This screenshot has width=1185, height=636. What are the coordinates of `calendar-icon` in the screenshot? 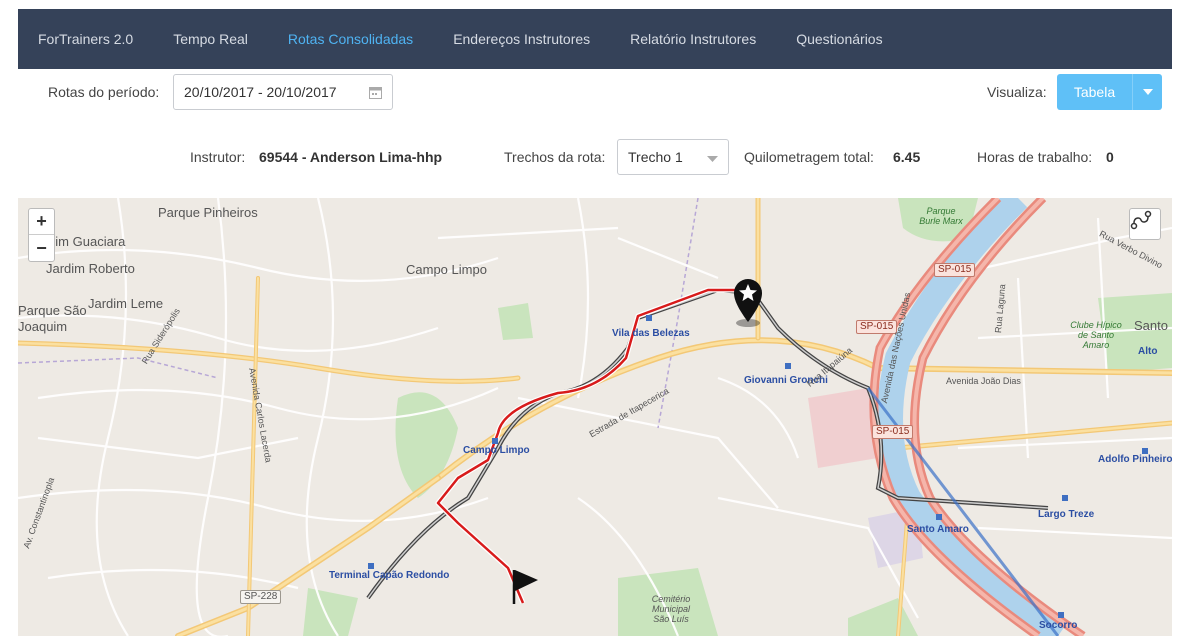 It's located at (375, 92).